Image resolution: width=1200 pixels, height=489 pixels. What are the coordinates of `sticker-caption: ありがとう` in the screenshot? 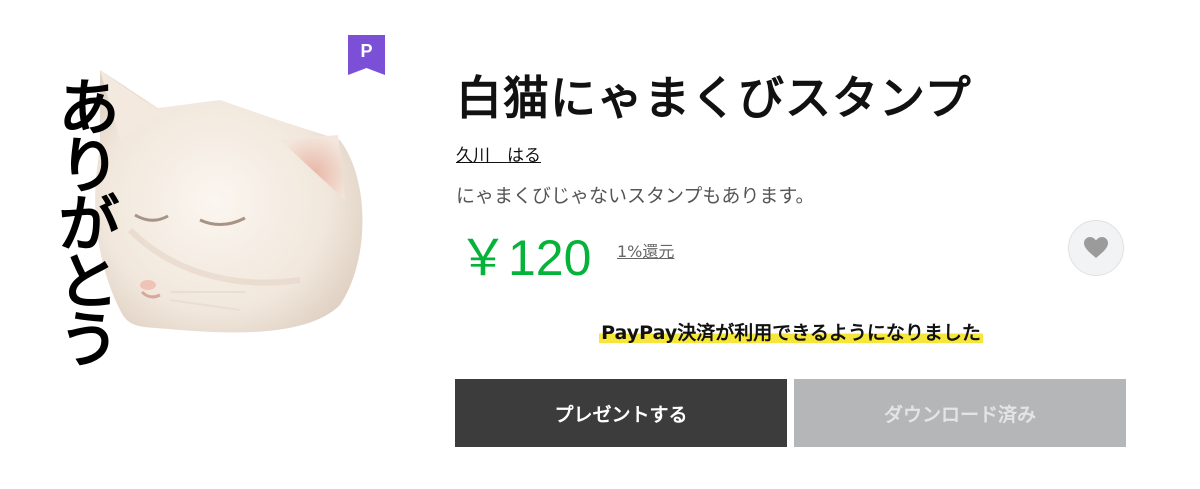 It's located at (83, 220).